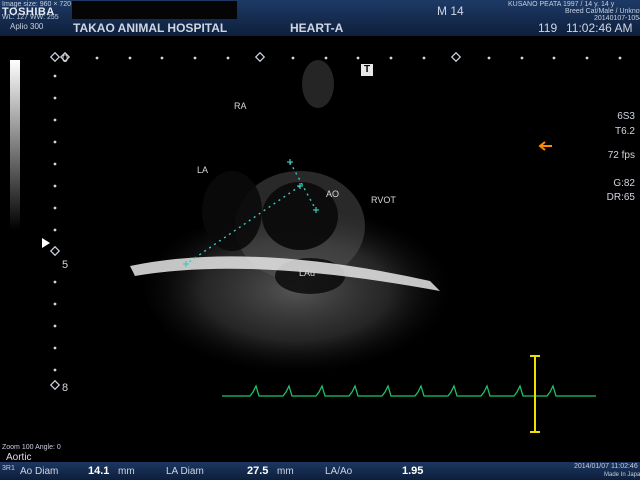 The height and width of the screenshot is (480, 640). Describe the element at coordinates (154, 10) in the screenshot. I see `redacted-area` at that location.